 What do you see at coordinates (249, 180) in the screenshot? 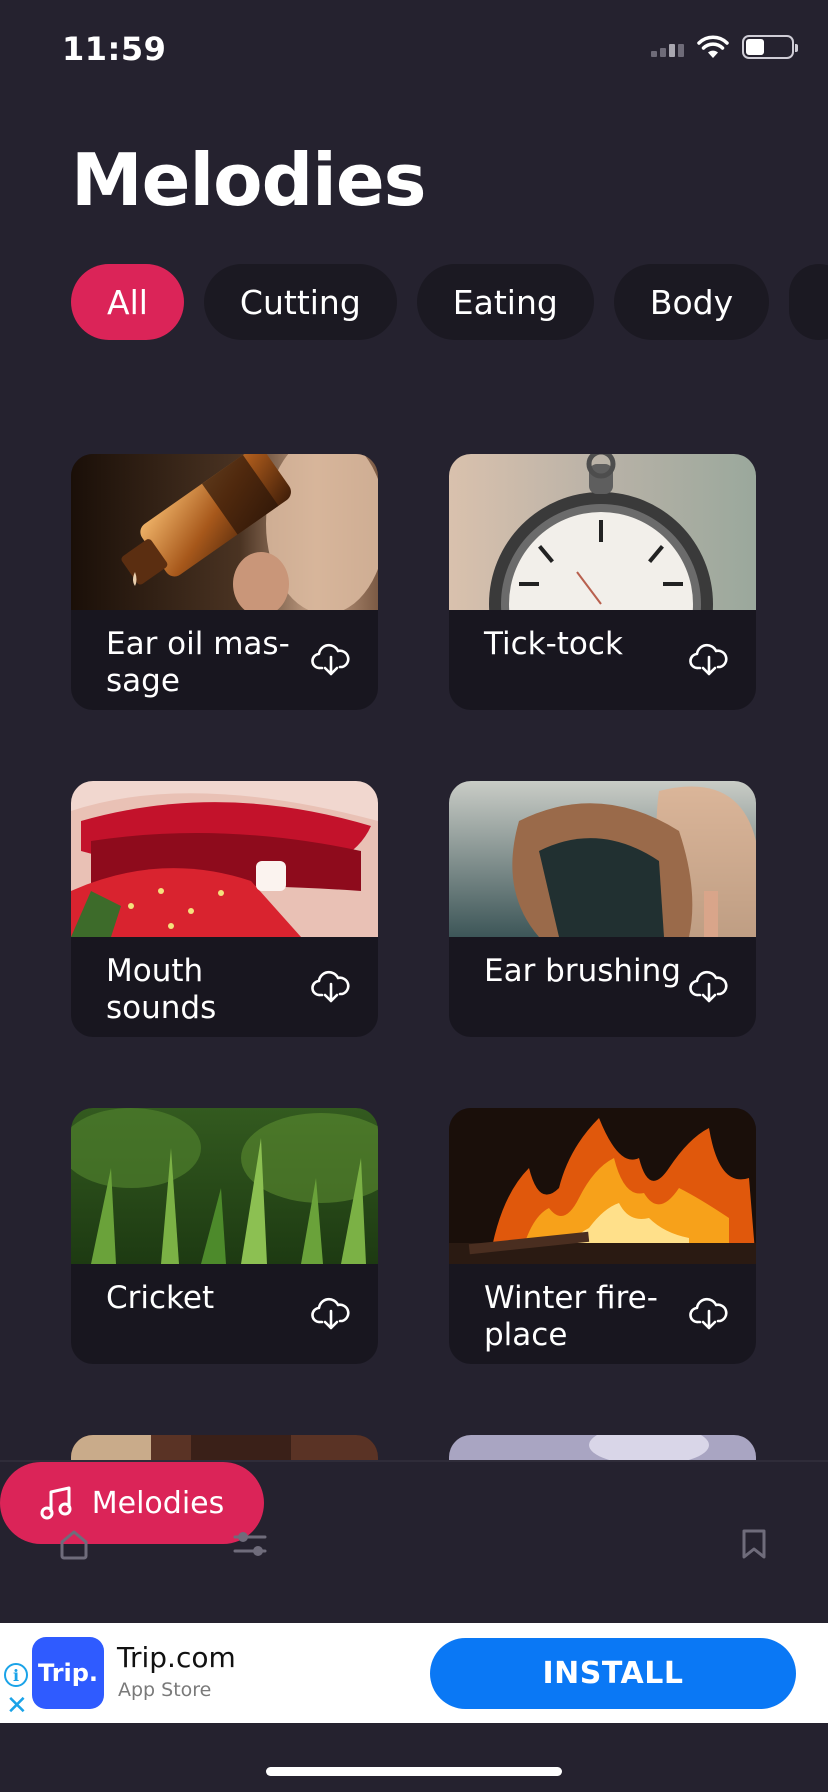
I see `page-title: Melodies` at bounding box center [249, 180].